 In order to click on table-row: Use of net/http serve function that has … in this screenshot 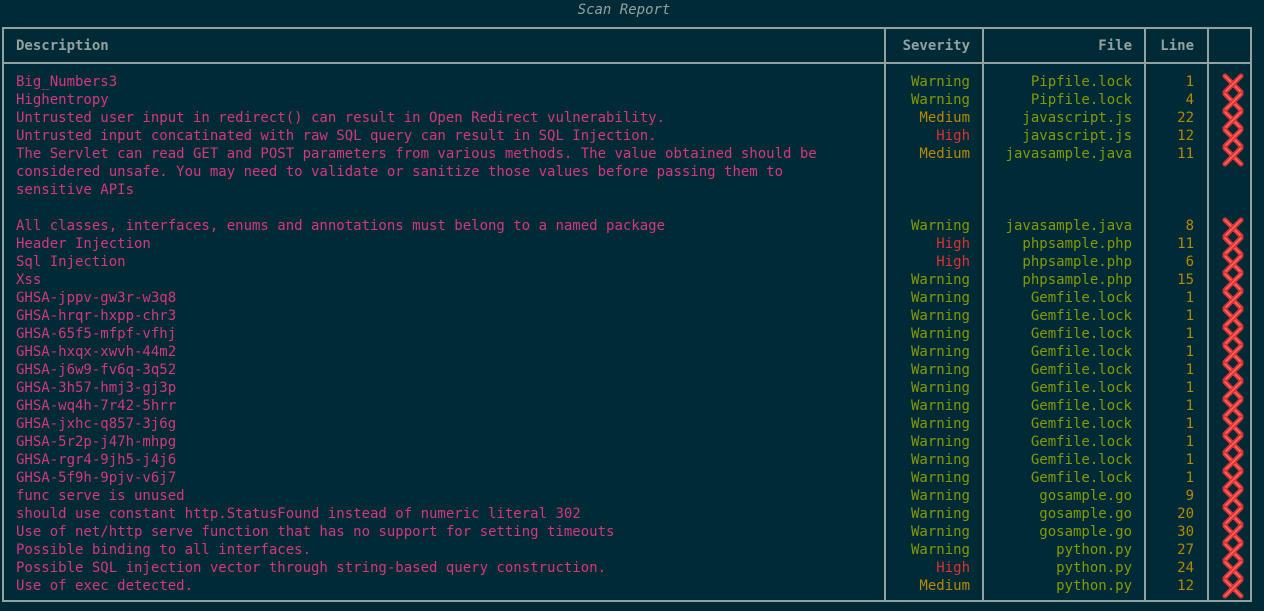, I will do `click(632, 534)`.